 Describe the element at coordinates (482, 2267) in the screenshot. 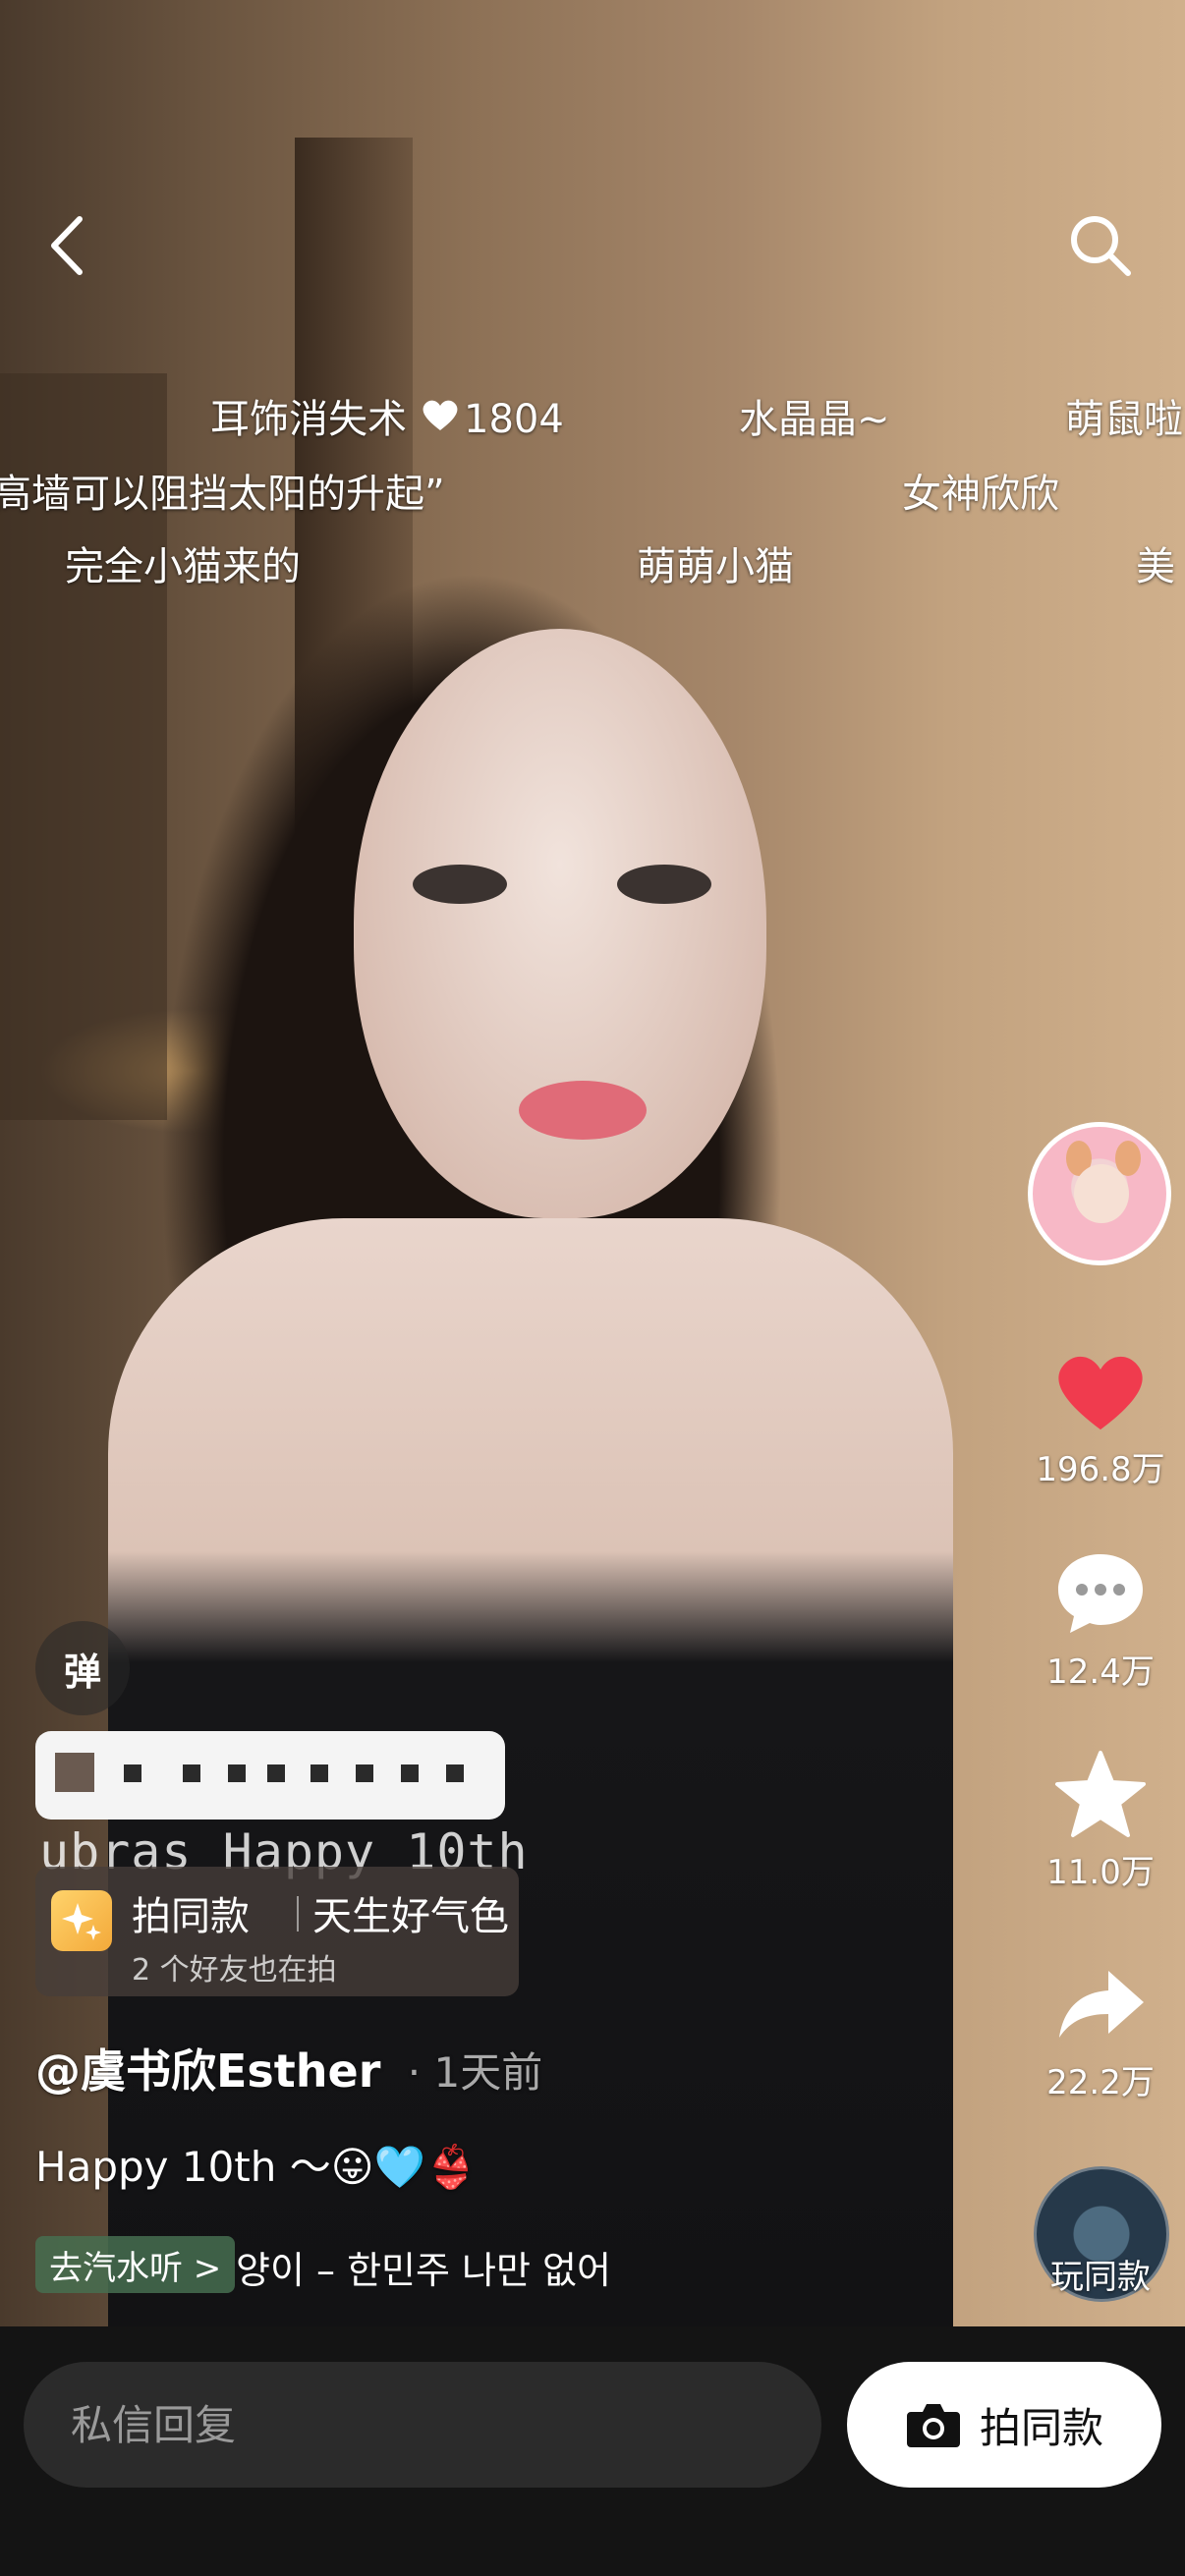

I see `music-title: 양이 – 한민주 나만 없어` at that location.